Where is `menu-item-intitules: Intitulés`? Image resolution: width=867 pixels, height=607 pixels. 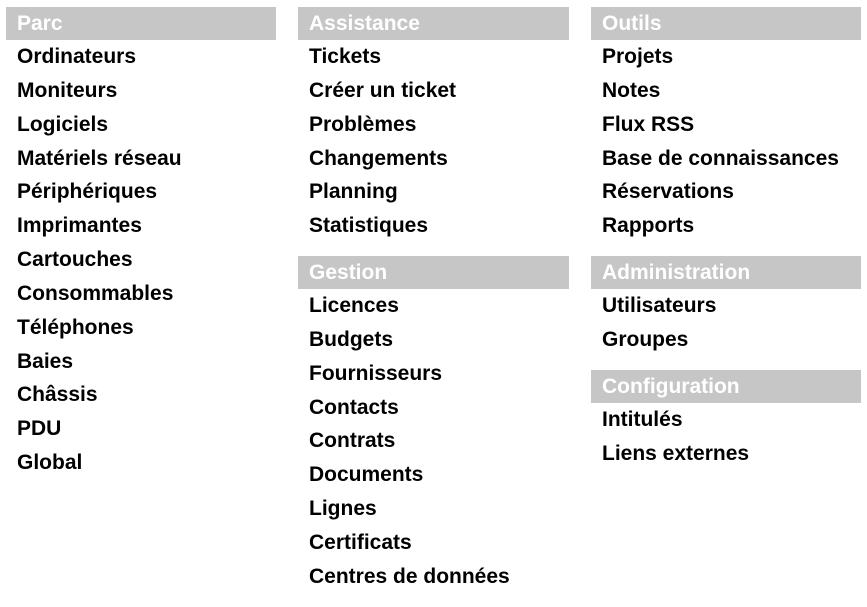
menu-item-intitules: Intitulés is located at coordinates (726, 420).